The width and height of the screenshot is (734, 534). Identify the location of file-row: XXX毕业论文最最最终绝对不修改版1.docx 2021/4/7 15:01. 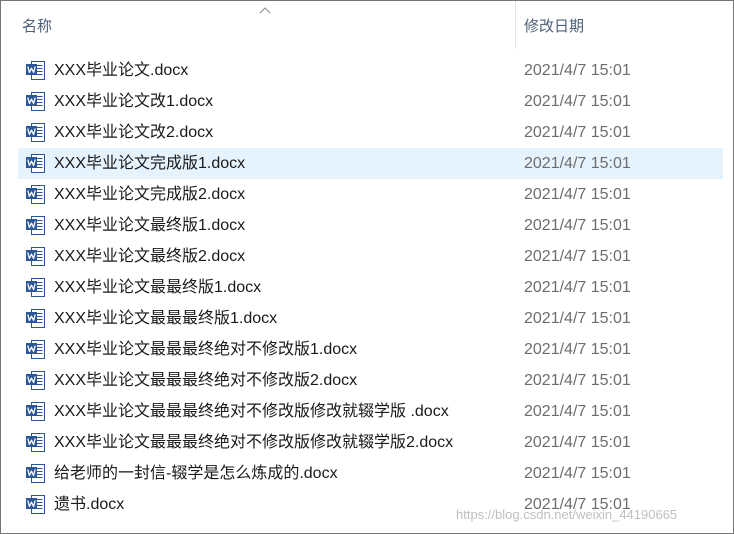
(370, 349).